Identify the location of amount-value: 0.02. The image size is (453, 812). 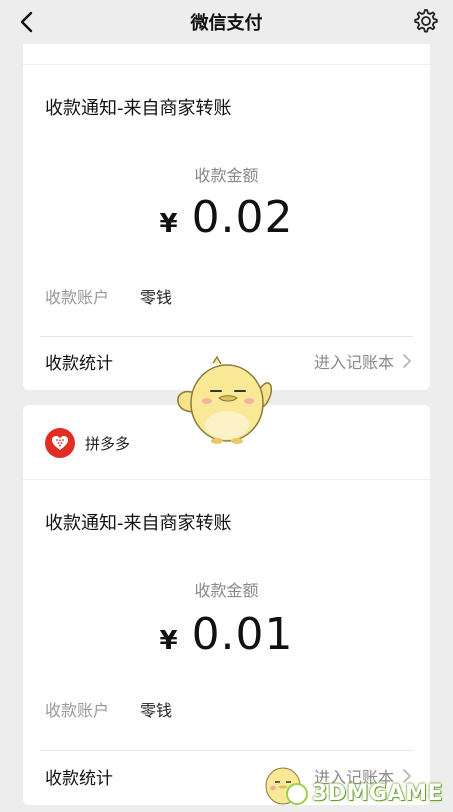
(242, 217).